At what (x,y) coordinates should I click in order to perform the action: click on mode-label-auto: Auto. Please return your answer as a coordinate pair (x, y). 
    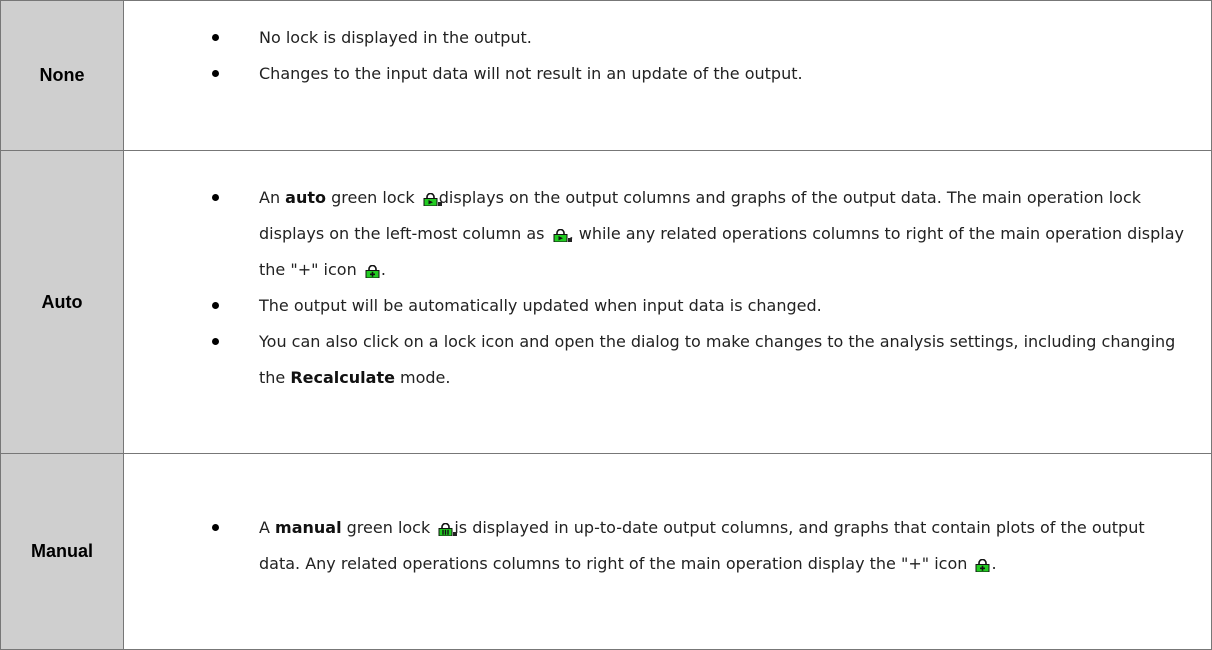
    Looking at the image, I should click on (62, 302).